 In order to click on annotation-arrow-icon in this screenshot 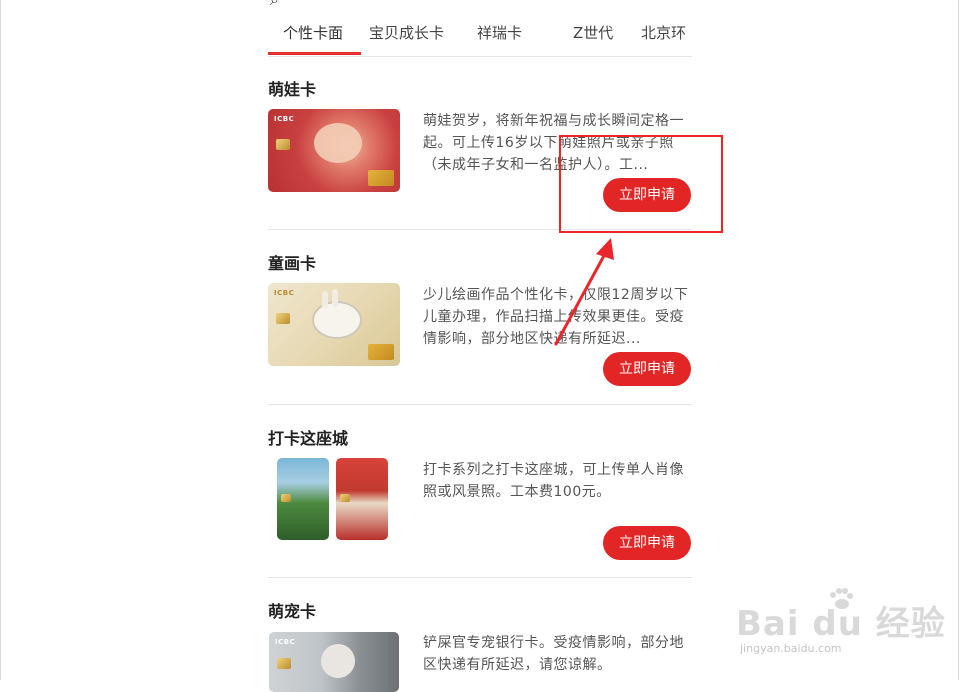, I will do `click(584, 292)`.